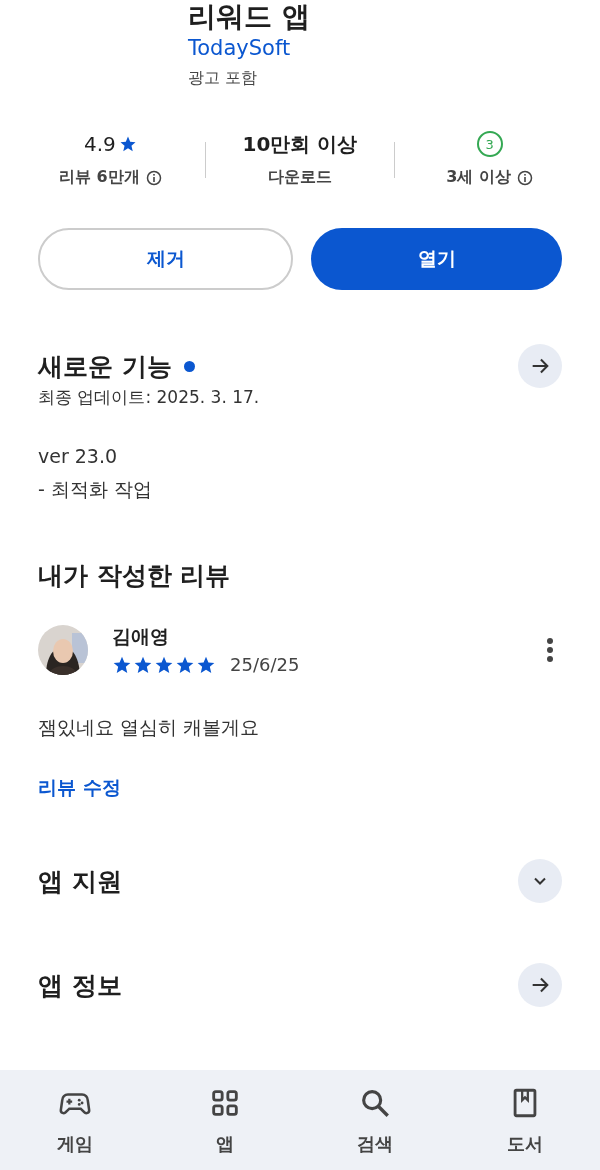 This screenshot has width=600, height=1170. Describe the element at coordinates (225, 1120) in the screenshot. I see `nav-item: 앱` at that location.